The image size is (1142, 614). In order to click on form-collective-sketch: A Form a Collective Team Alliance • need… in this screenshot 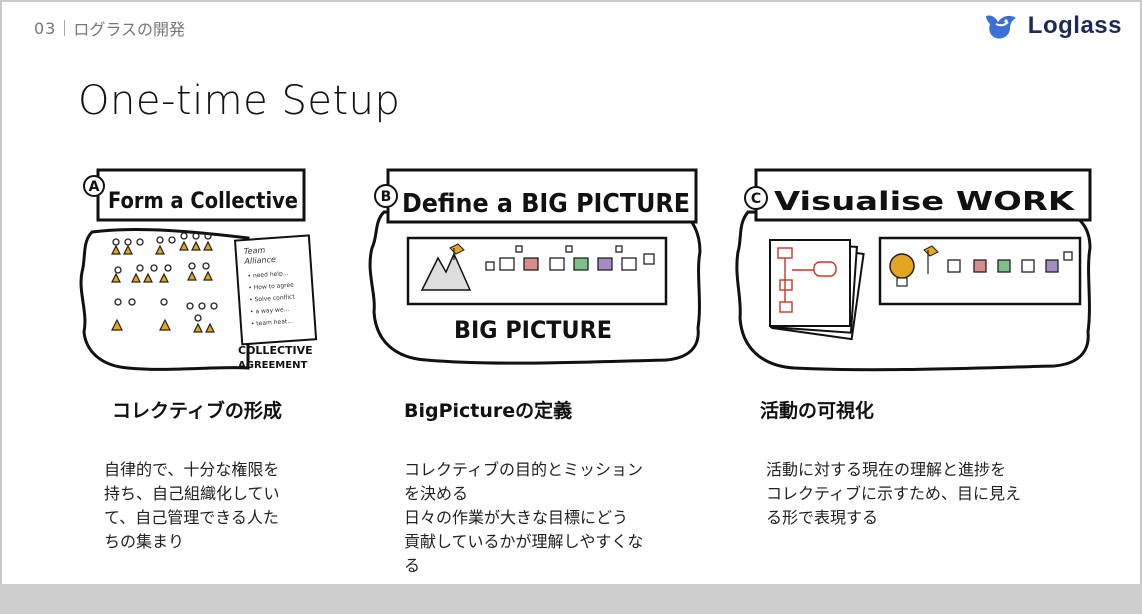, I will do `click(198, 269)`.